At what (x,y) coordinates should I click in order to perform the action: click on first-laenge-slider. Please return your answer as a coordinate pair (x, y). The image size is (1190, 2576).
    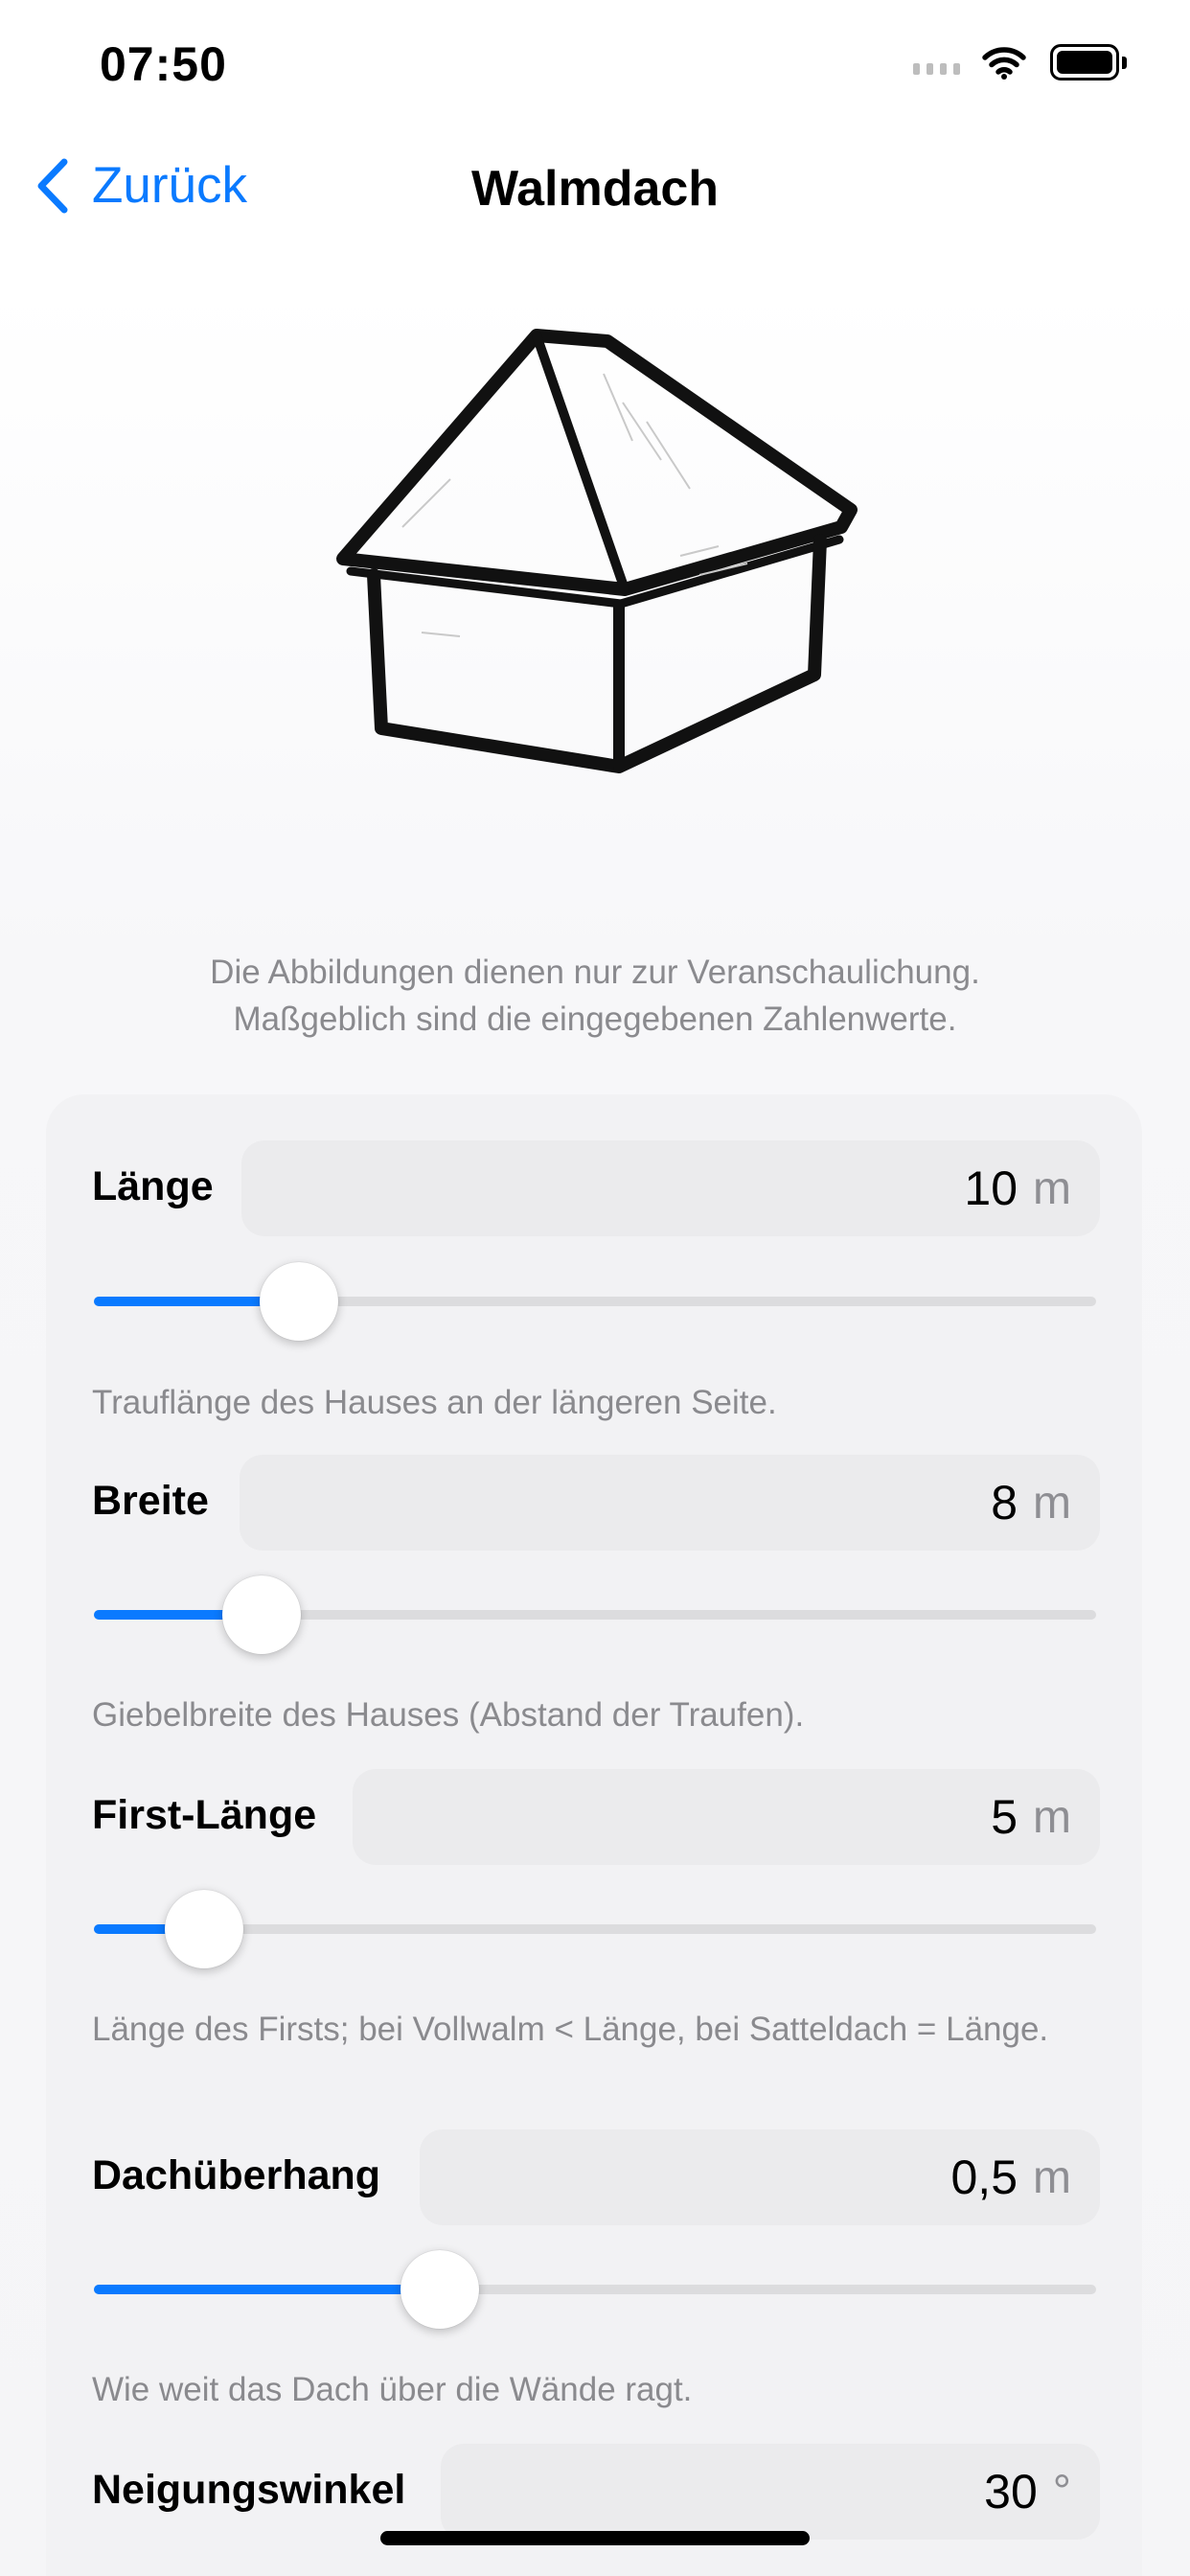
    Looking at the image, I should click on (595, 1929).